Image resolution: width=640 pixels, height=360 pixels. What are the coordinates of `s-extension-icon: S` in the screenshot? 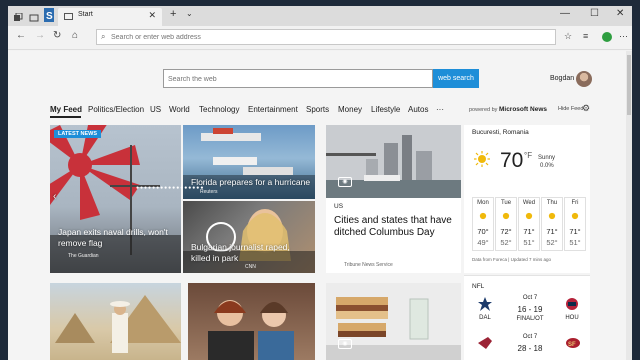 It's located at (49, 15).